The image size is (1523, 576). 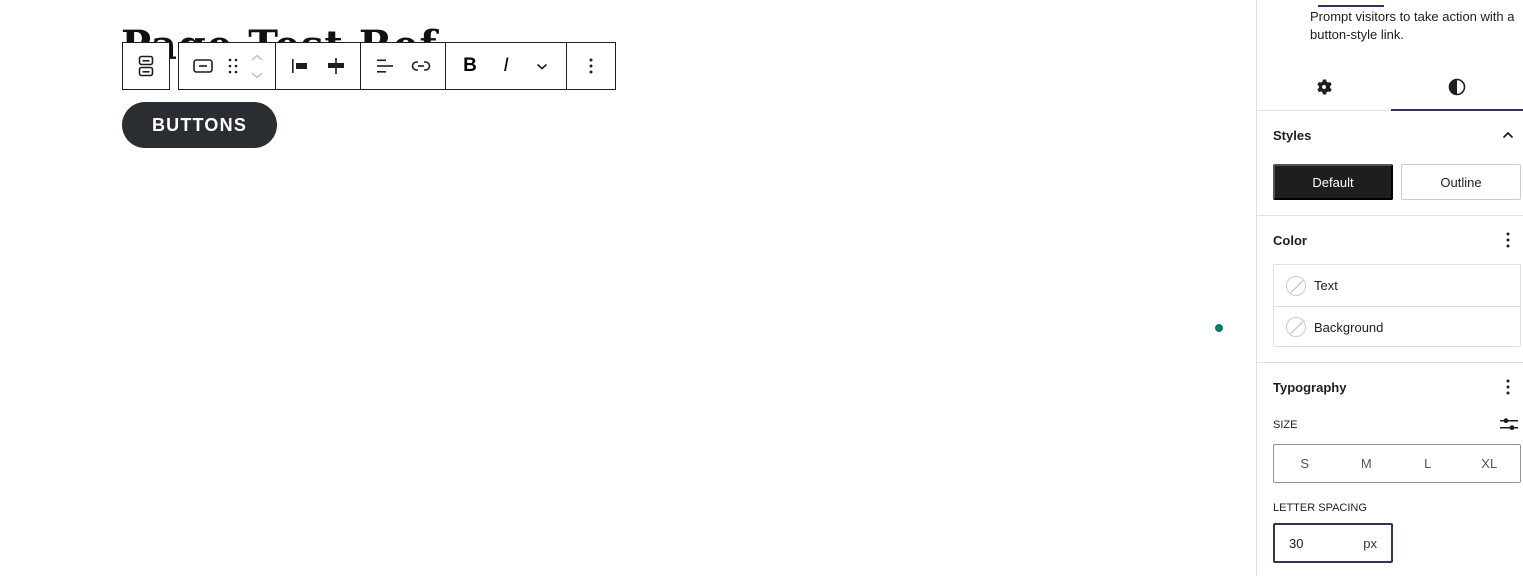 I want to click on align-left-icon, so click(x=385, y=66).